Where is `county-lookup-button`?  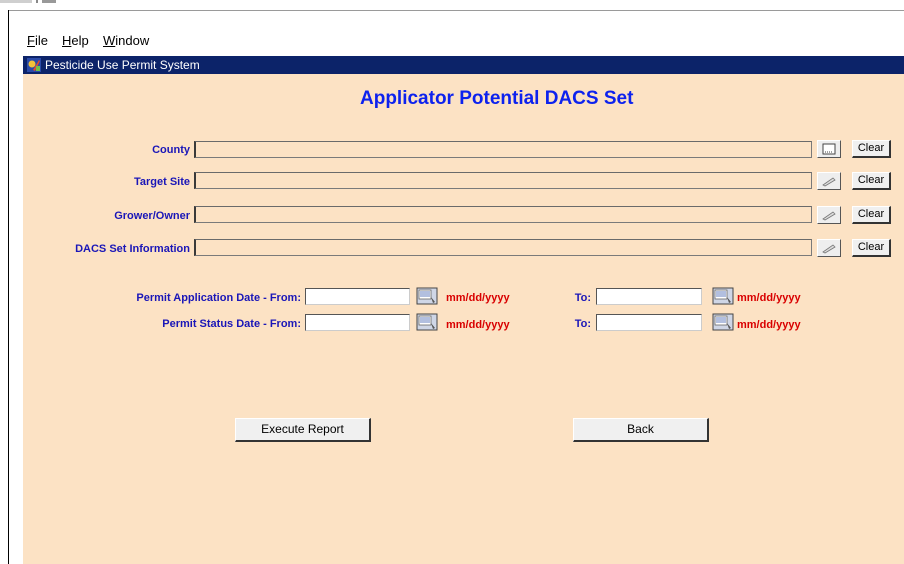 county-lookup-button is located at coordinates (829, 149).